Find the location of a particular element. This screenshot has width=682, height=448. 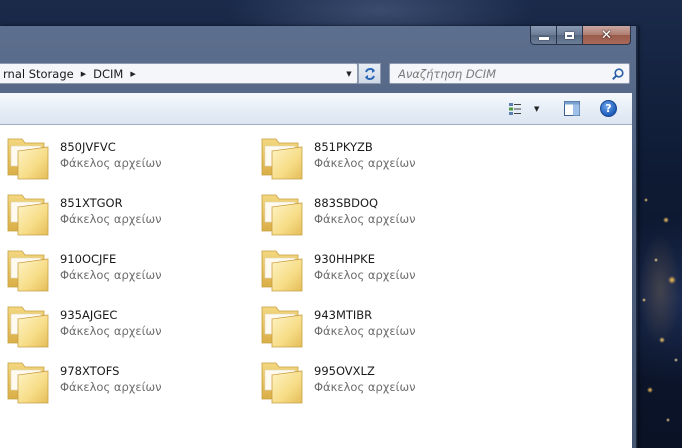

window-controls: ✕ is located at coordinates (580, 36).